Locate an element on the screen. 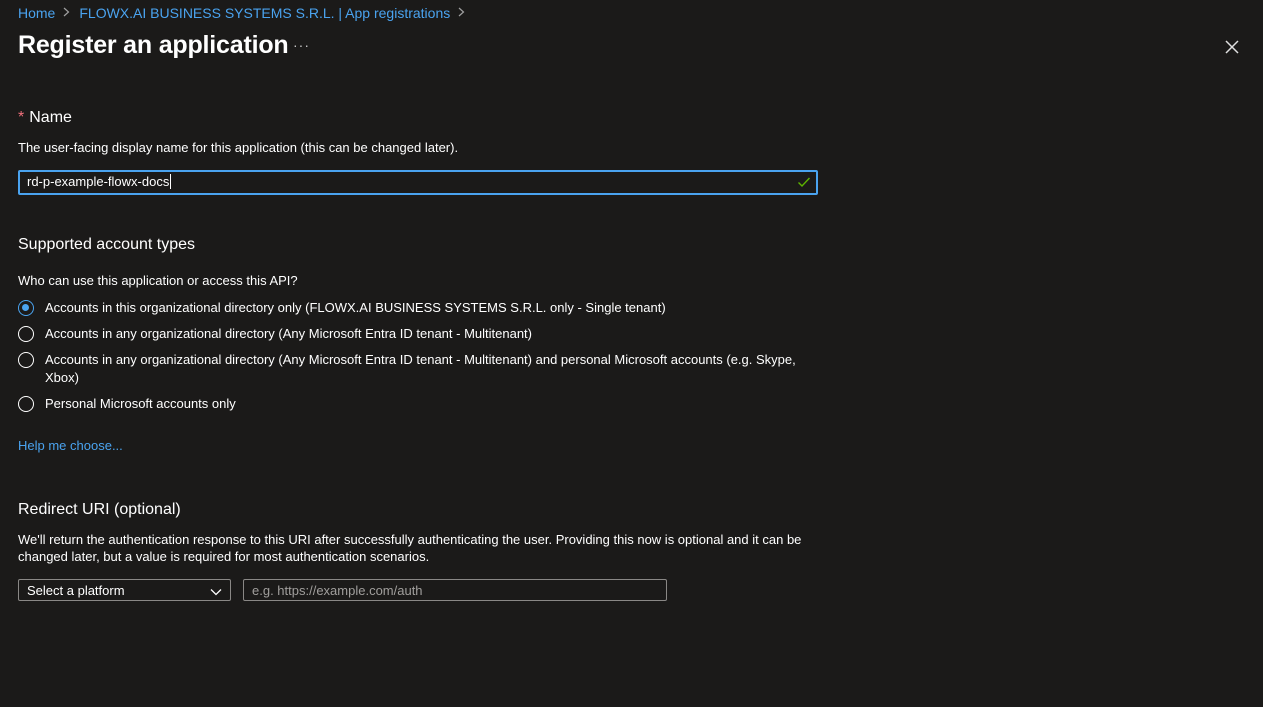  account-types-heading: Supported account types is located at coordinates (107, 244).